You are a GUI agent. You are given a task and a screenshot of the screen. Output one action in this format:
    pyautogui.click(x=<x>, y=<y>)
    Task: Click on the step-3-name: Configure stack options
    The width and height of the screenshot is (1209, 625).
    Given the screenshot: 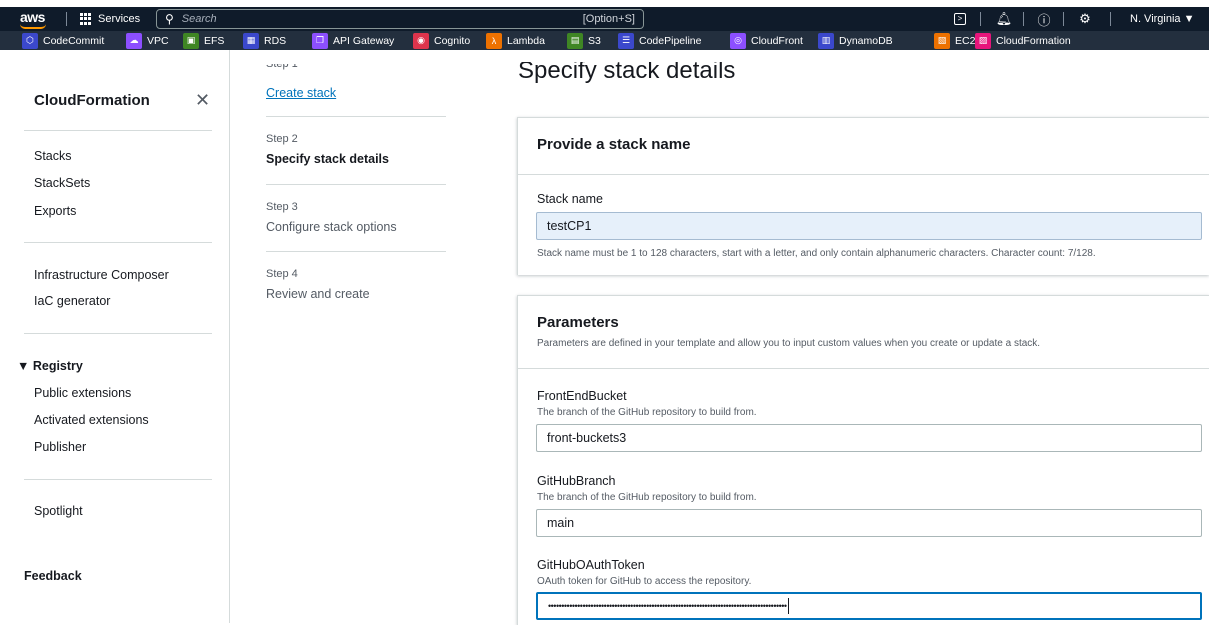 What is the action you would take?
    pyautogui.click(x=331, y=227)
    